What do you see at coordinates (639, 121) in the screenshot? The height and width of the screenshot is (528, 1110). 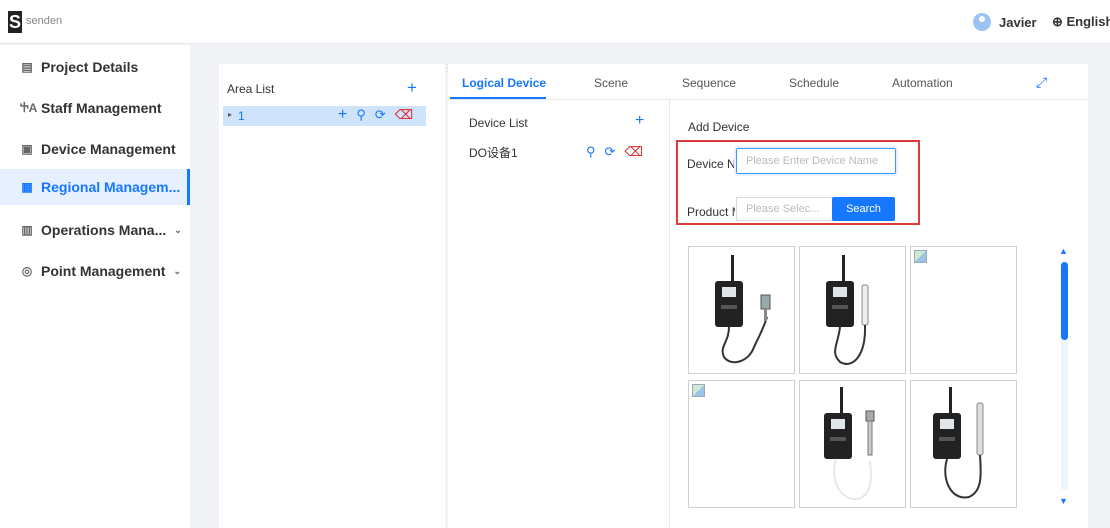 I see `add-device-button: +` at bounding box center [639, 121].